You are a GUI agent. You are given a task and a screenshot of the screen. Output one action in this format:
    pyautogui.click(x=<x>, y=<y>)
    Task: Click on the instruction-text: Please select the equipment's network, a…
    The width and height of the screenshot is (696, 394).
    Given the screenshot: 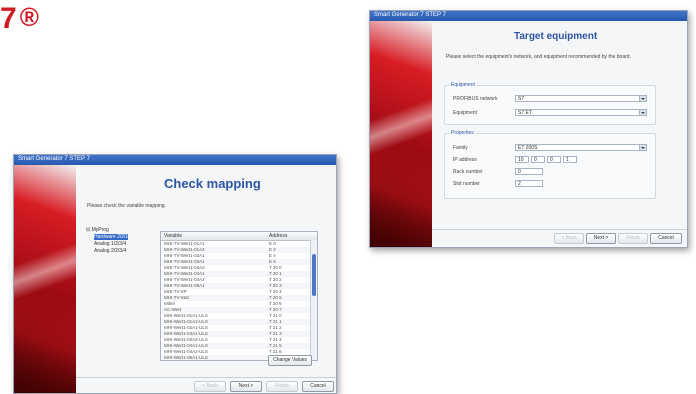 What is the action you would take?
    pyautogui.click(x=538, y=57)
    